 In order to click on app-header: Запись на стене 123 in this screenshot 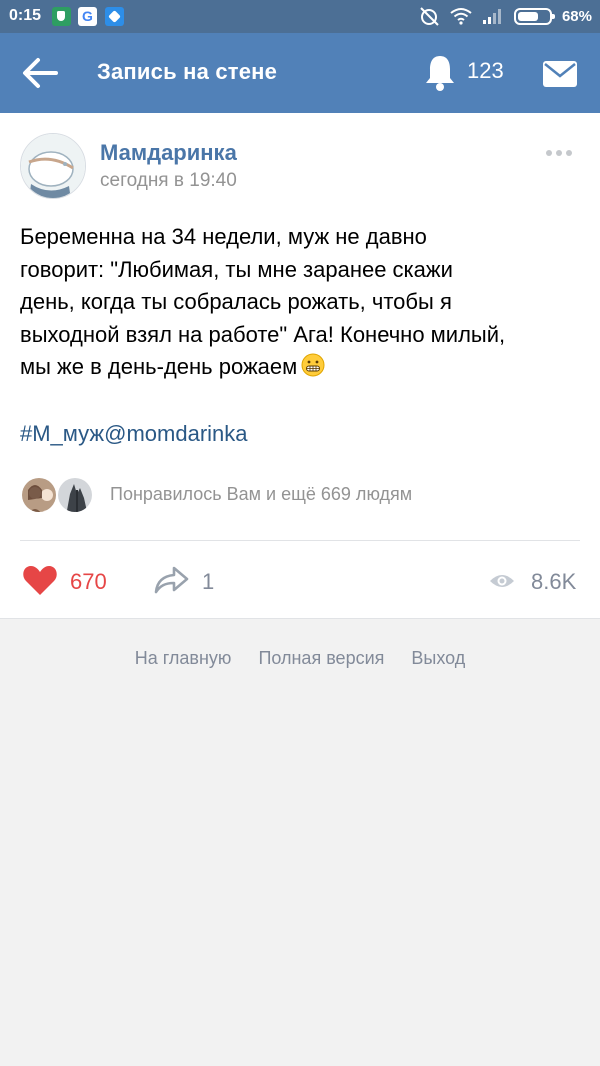, I will do `click(300, 73)`.